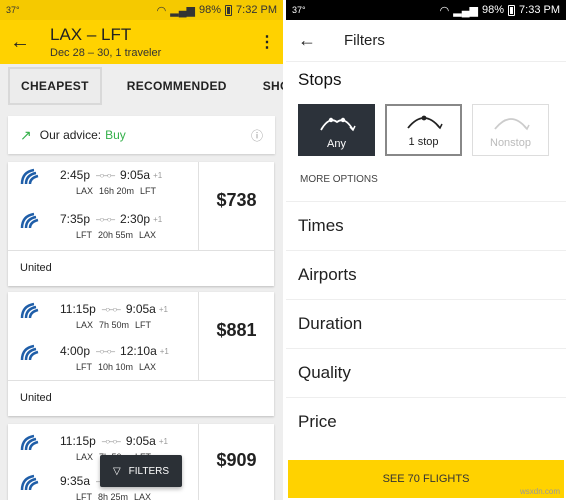  I want to click on tab-shortest: SHORTEST, so click(267, 86).